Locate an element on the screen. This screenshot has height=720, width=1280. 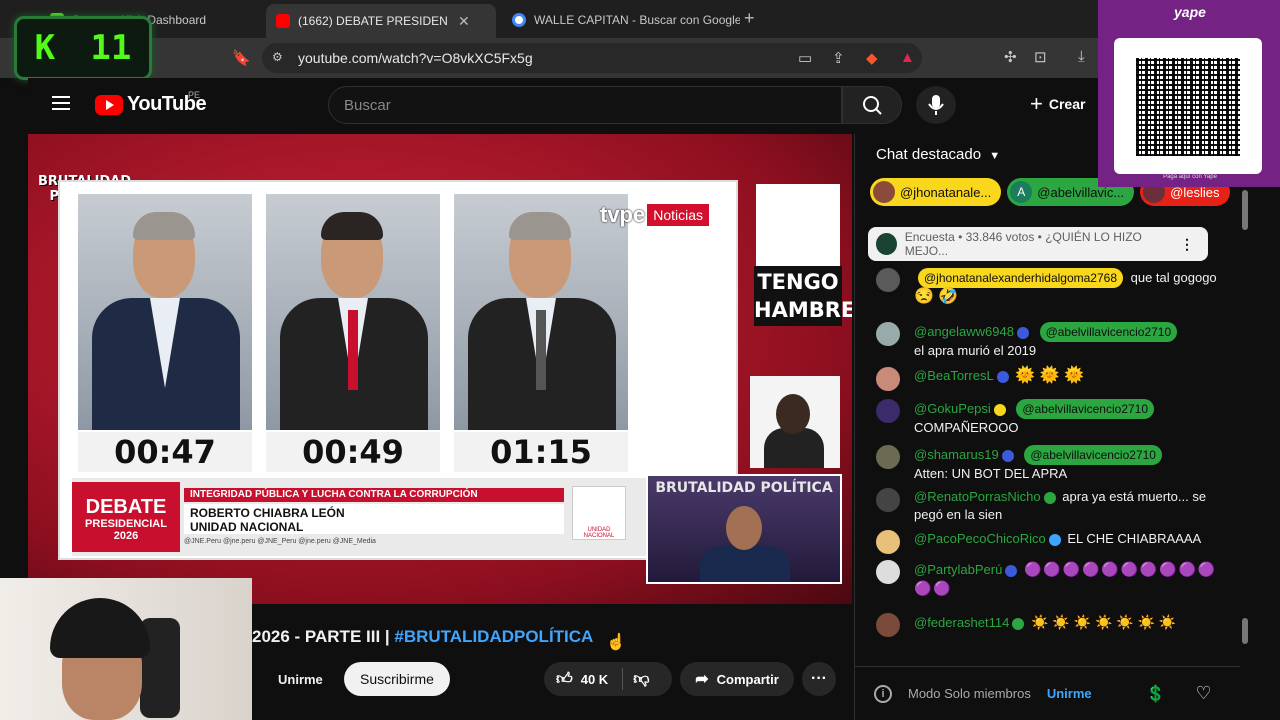
message-emoji: 🌞 🌞 🌞 is located at coordinates (1049, 375).